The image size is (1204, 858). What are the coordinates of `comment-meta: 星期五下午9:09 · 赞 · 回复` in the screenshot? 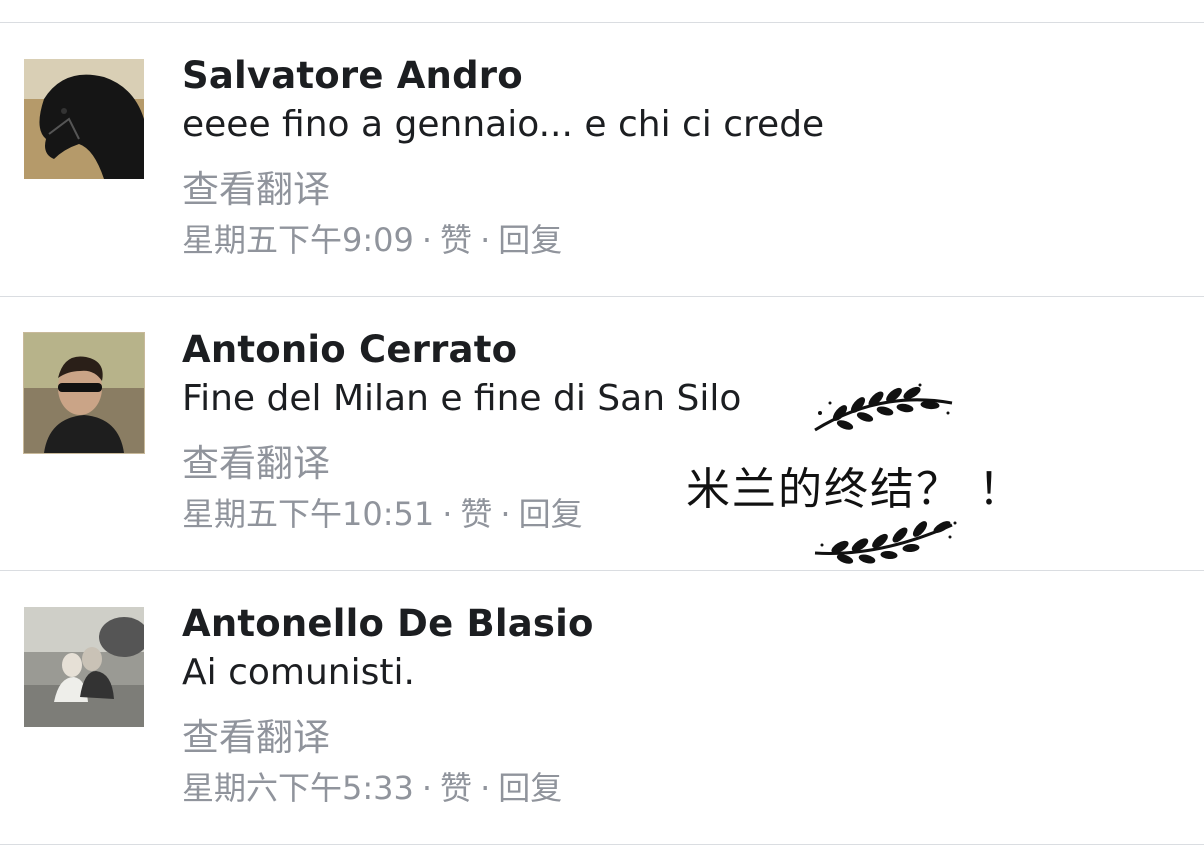 It's located at (372, 238).